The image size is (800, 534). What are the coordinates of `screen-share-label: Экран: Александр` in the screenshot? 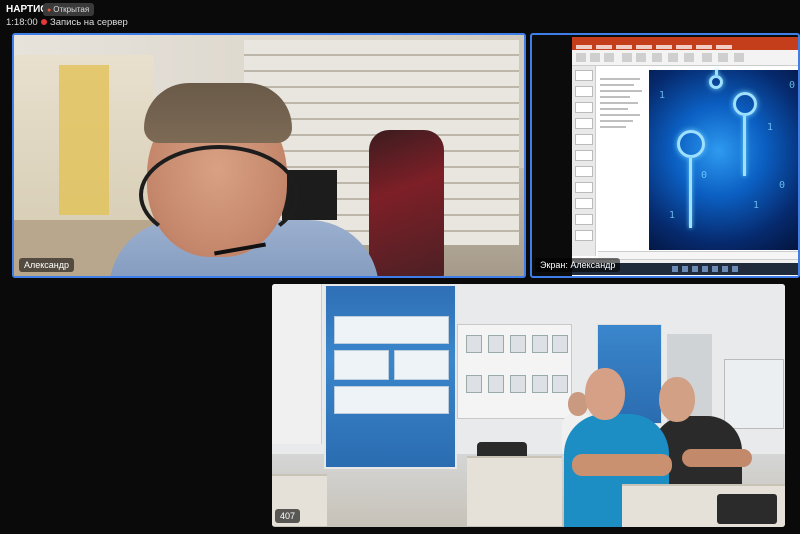 It's located at (578, 265).